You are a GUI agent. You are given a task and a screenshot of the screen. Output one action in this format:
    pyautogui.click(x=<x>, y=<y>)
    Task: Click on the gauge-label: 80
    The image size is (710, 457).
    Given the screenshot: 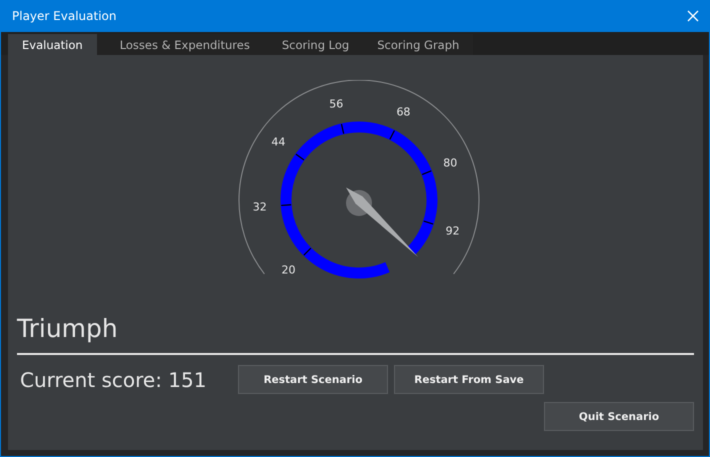 What is the action you would take?
    pyautogui.click(x=450, y=163)
    